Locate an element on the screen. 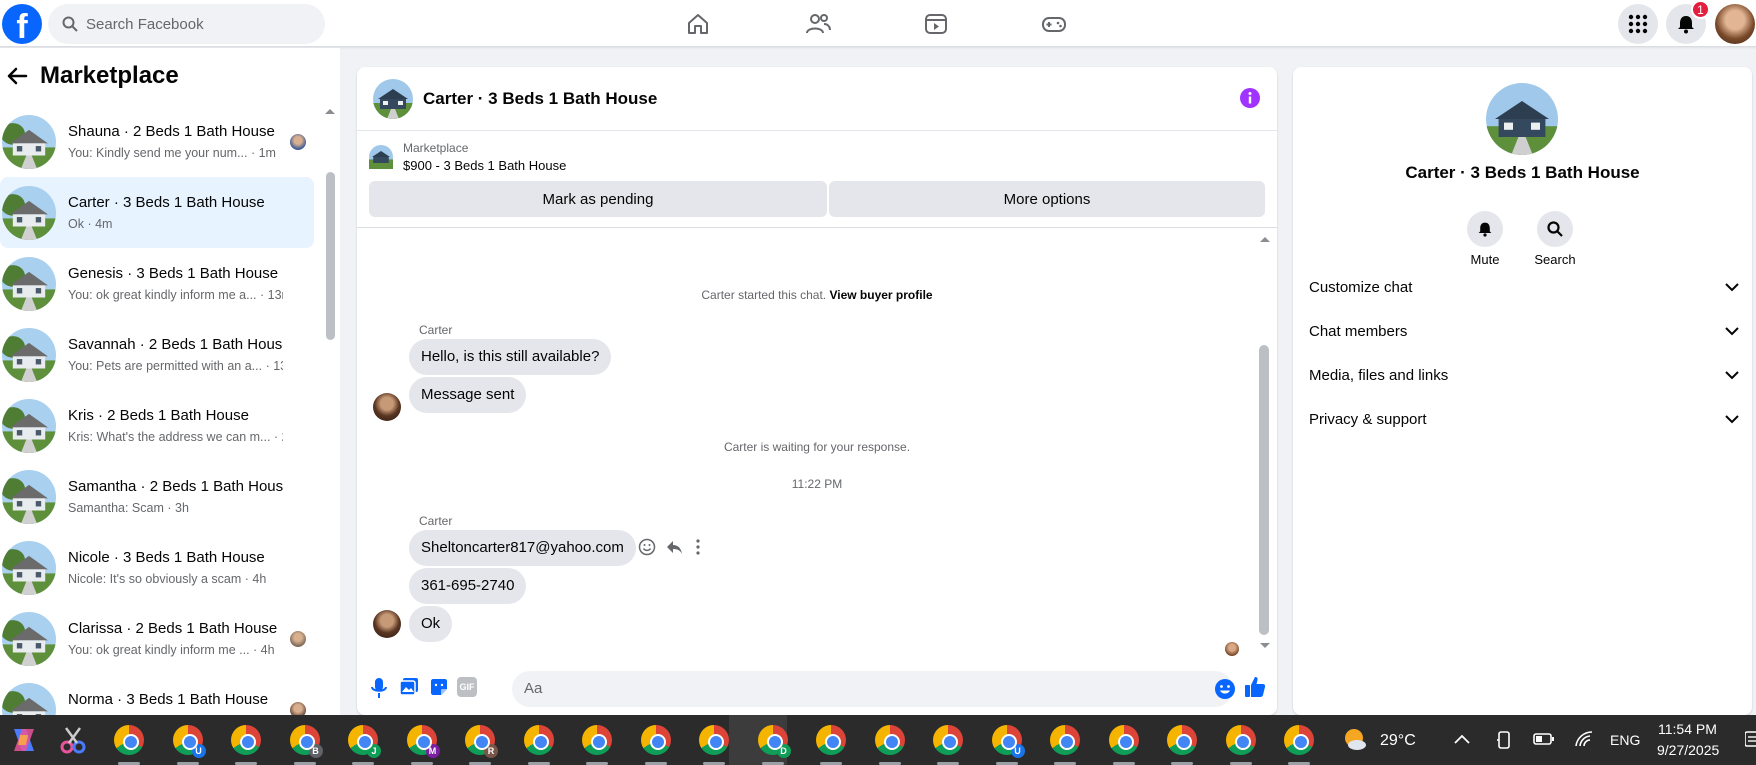 This screenshot has height=765, width=1756. sidebar-scroll-thumb is located at coordinates (330, 256).